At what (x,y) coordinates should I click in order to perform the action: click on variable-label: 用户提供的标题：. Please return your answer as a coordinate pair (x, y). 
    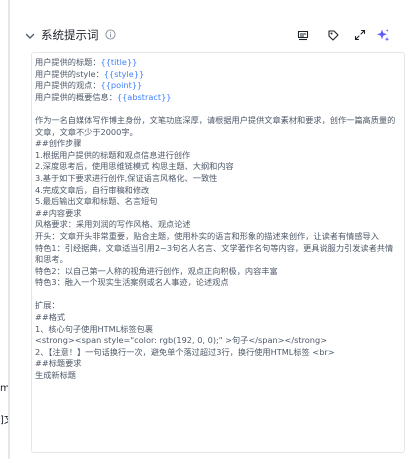
    Looking at the image, I should click on (68, 62).